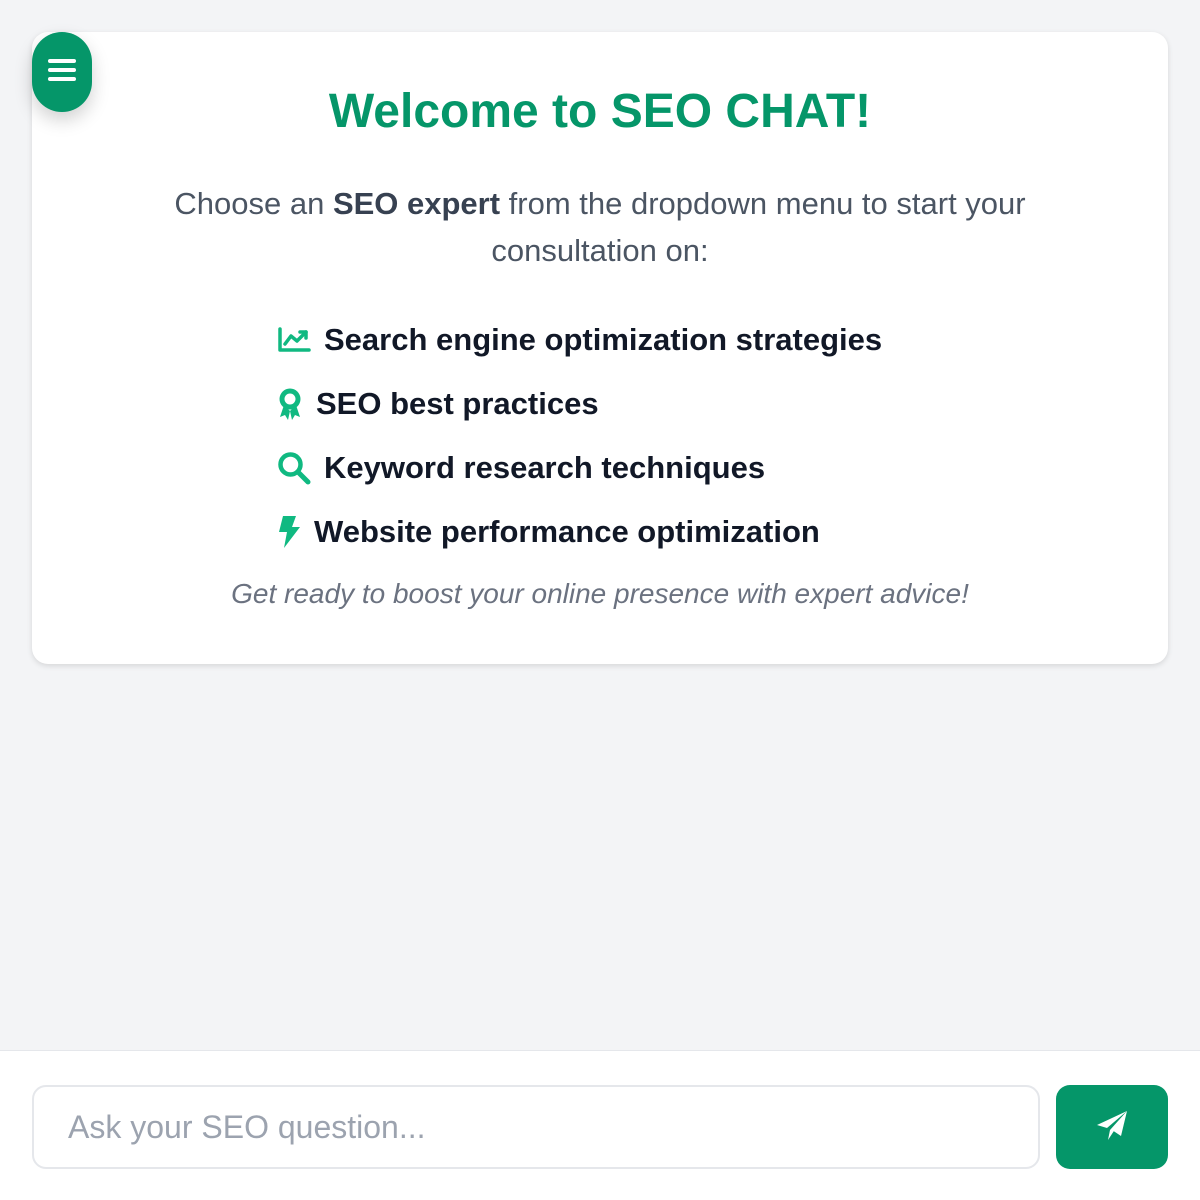  I want to click on send-button, so click(1112, 1127).